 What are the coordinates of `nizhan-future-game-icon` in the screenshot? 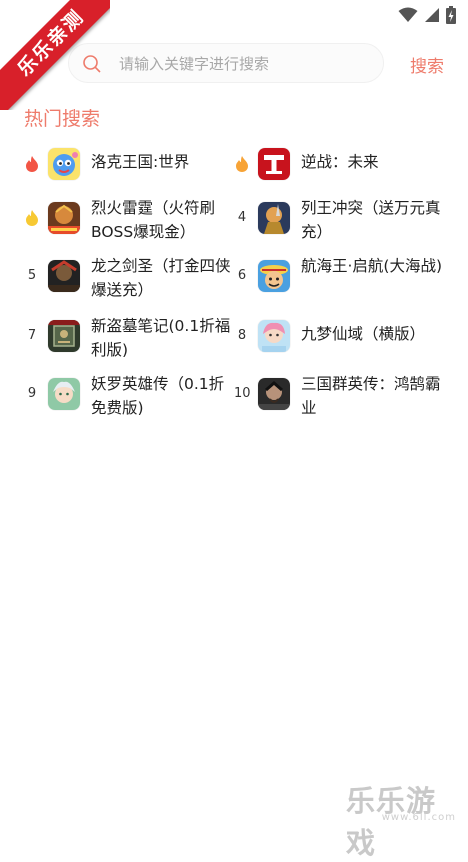 It's located at (274, 164).